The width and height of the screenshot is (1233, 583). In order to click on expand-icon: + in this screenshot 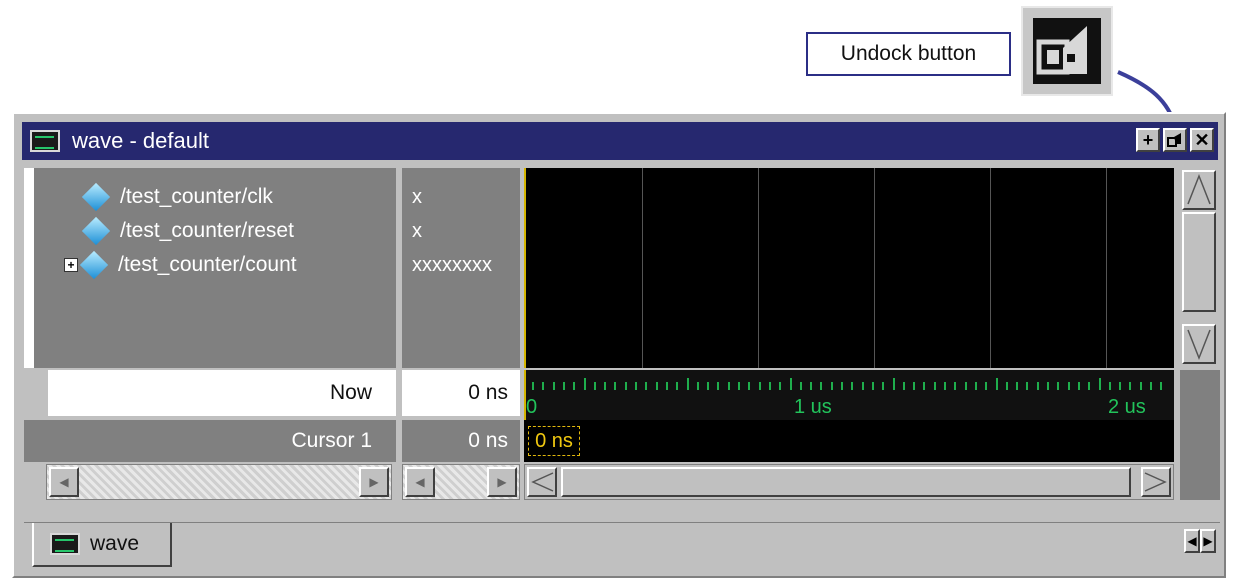, I will do `click(71, 265)`.